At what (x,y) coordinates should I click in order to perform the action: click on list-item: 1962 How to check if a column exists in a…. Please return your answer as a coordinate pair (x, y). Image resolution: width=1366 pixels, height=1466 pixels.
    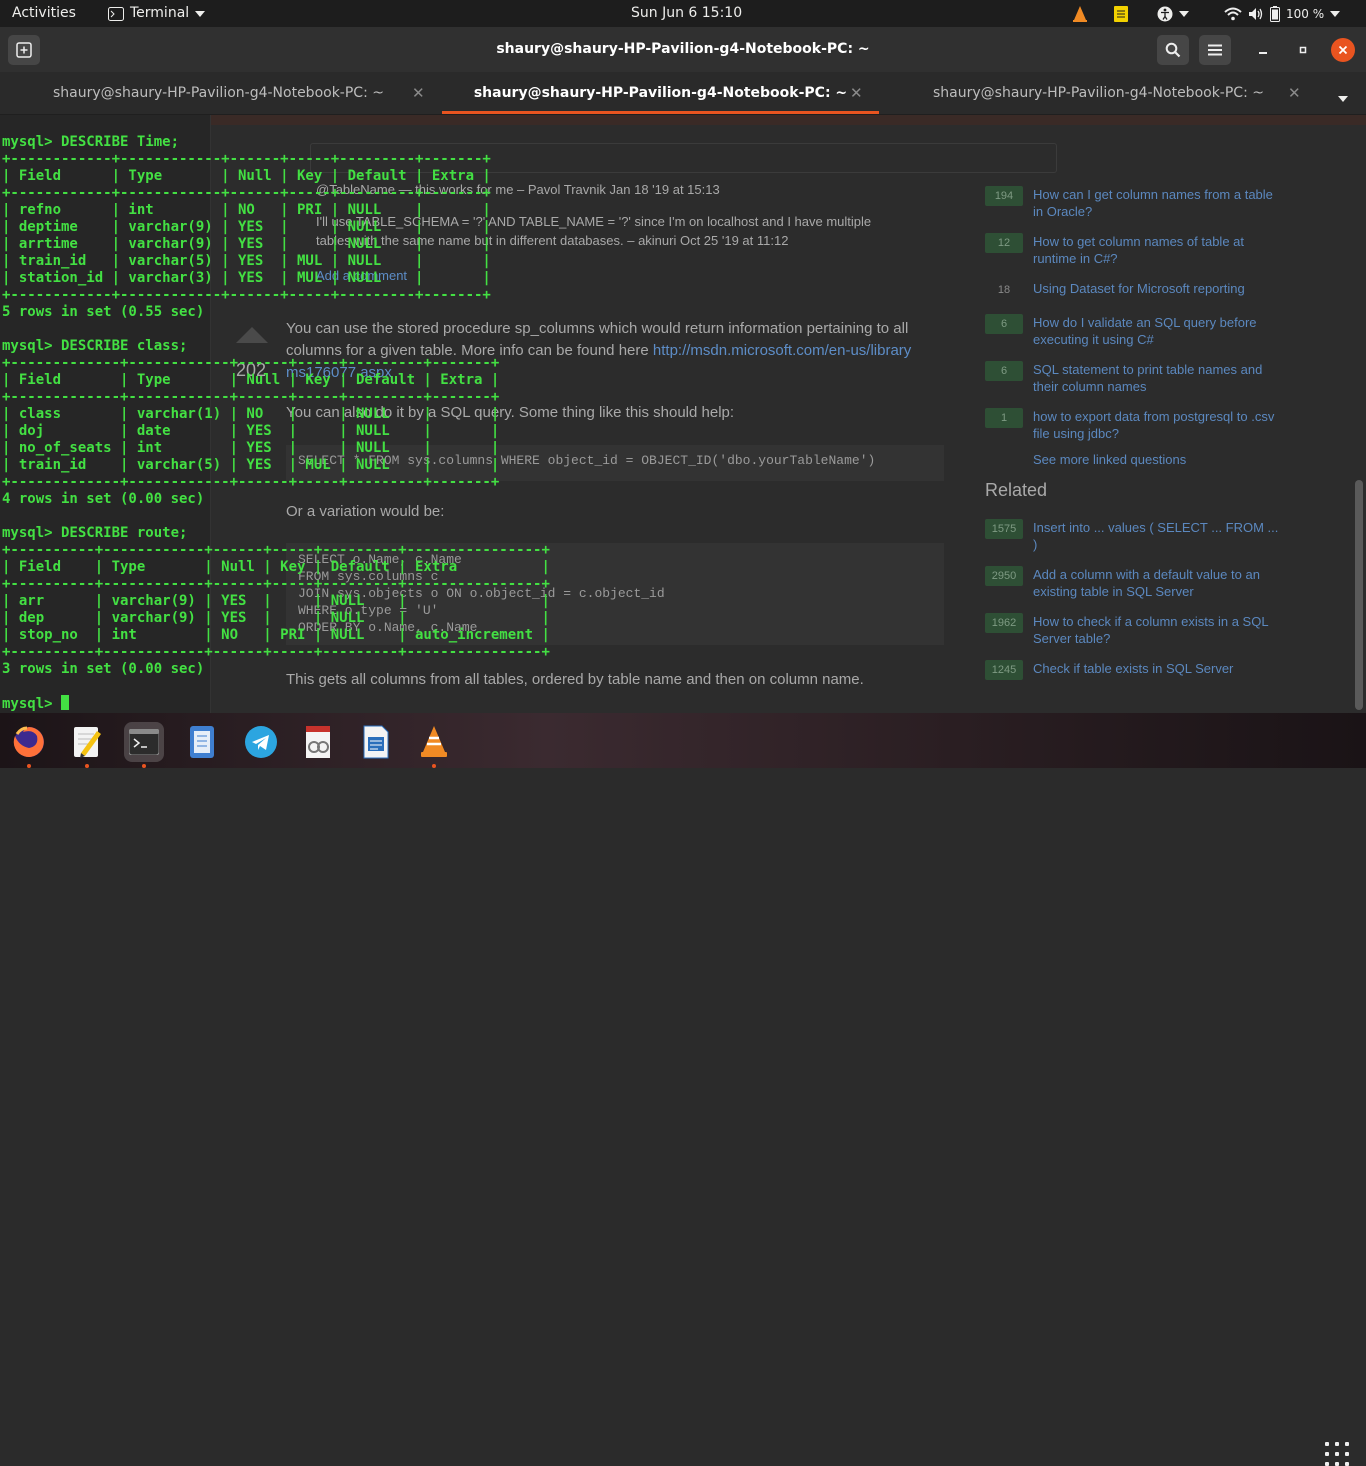
    Looking at the image, I should click on (1135, 627).